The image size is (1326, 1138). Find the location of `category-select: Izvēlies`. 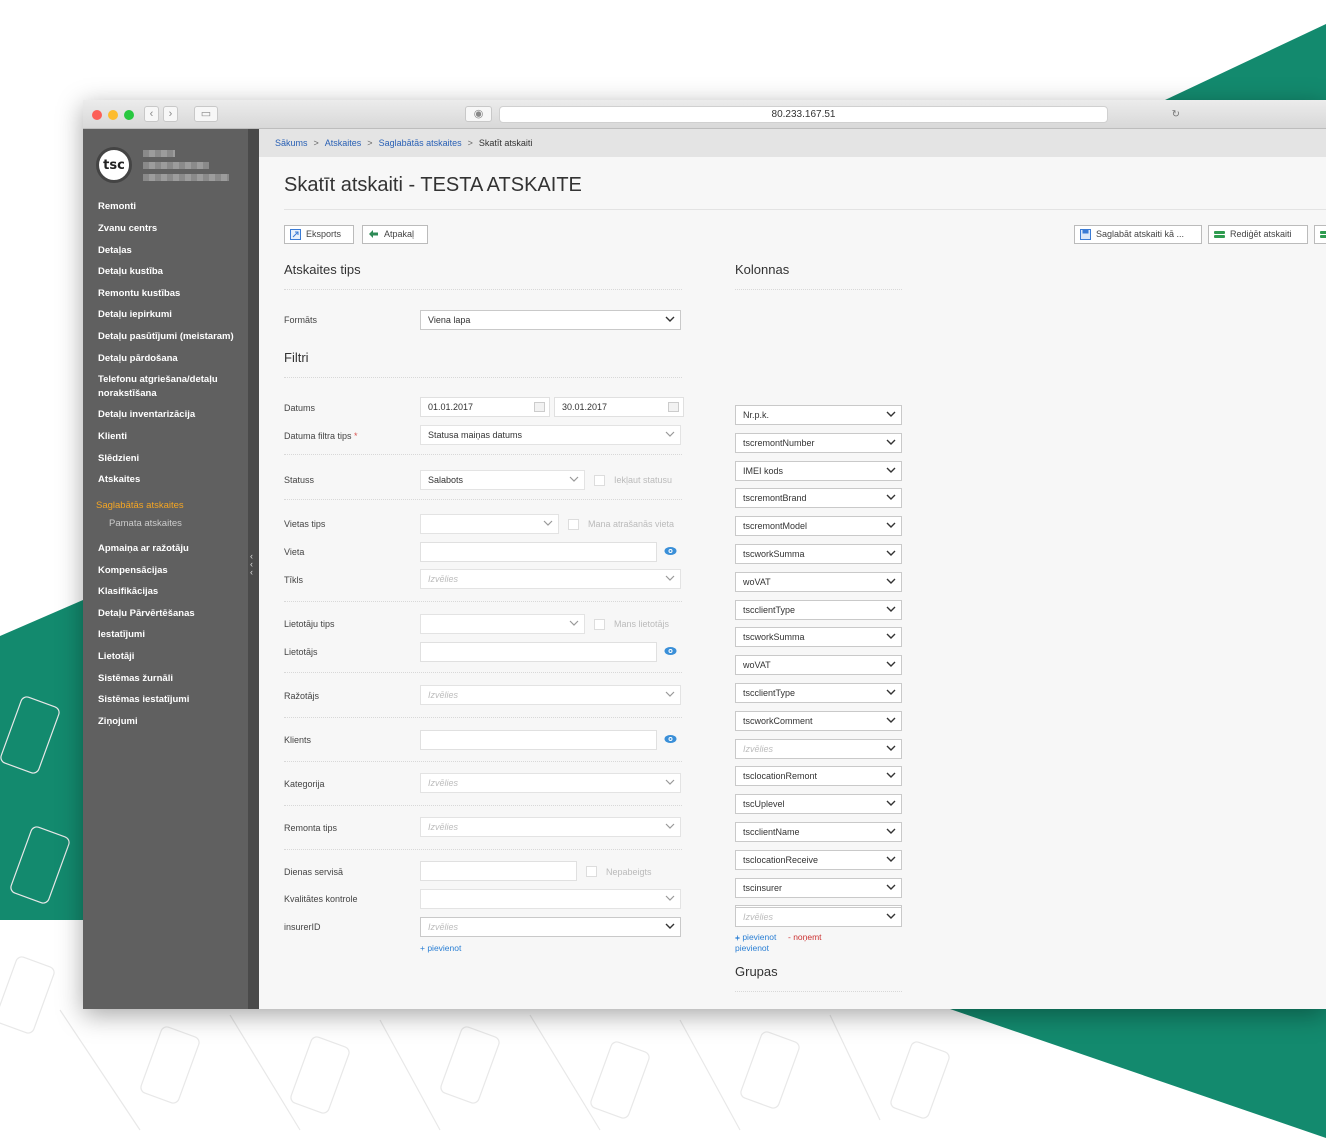

category-select: Izvēlies is located at coordinates (550, 783).